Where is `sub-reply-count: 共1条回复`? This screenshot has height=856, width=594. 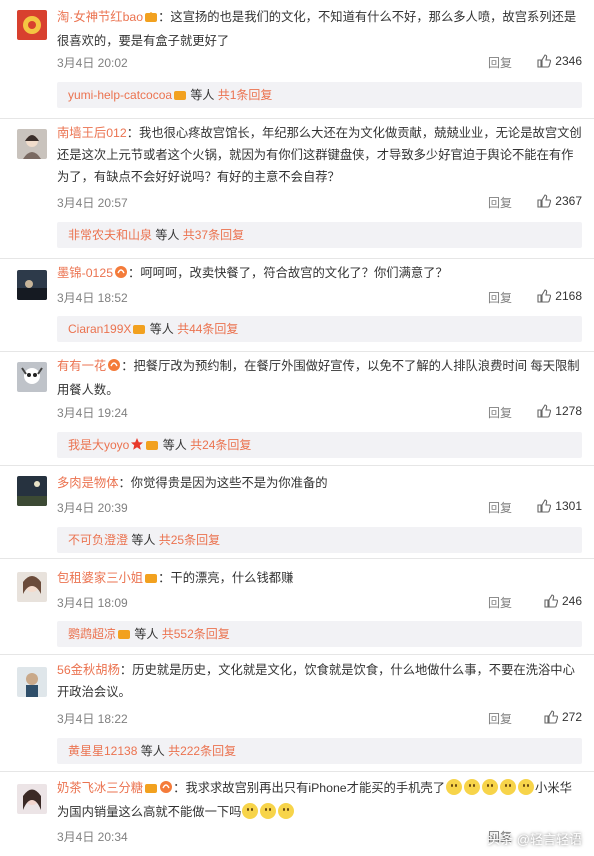
sub-reply-count: 共1条回复 is located at coordinates (245, 95).